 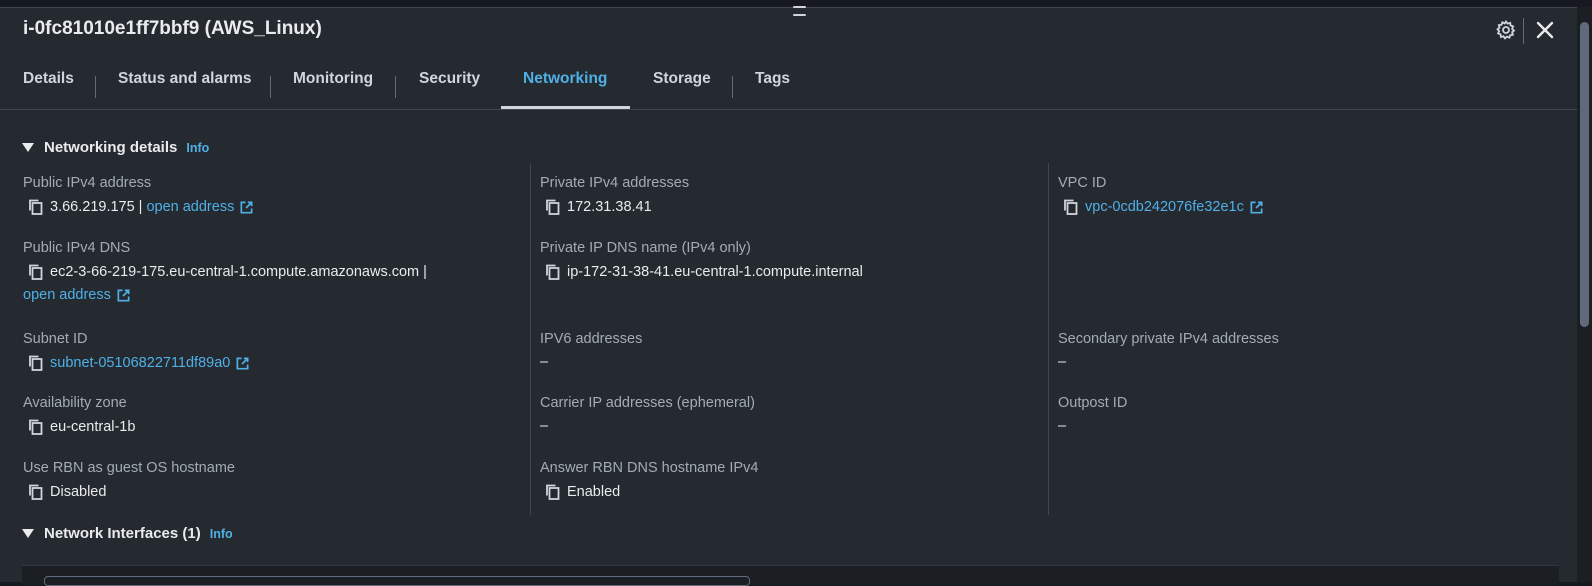 What do you see at coordinates (591, 350) in the screenshot?
I see `ipv6-field: IPV6 addresses –` at bounding box center [591, 350].